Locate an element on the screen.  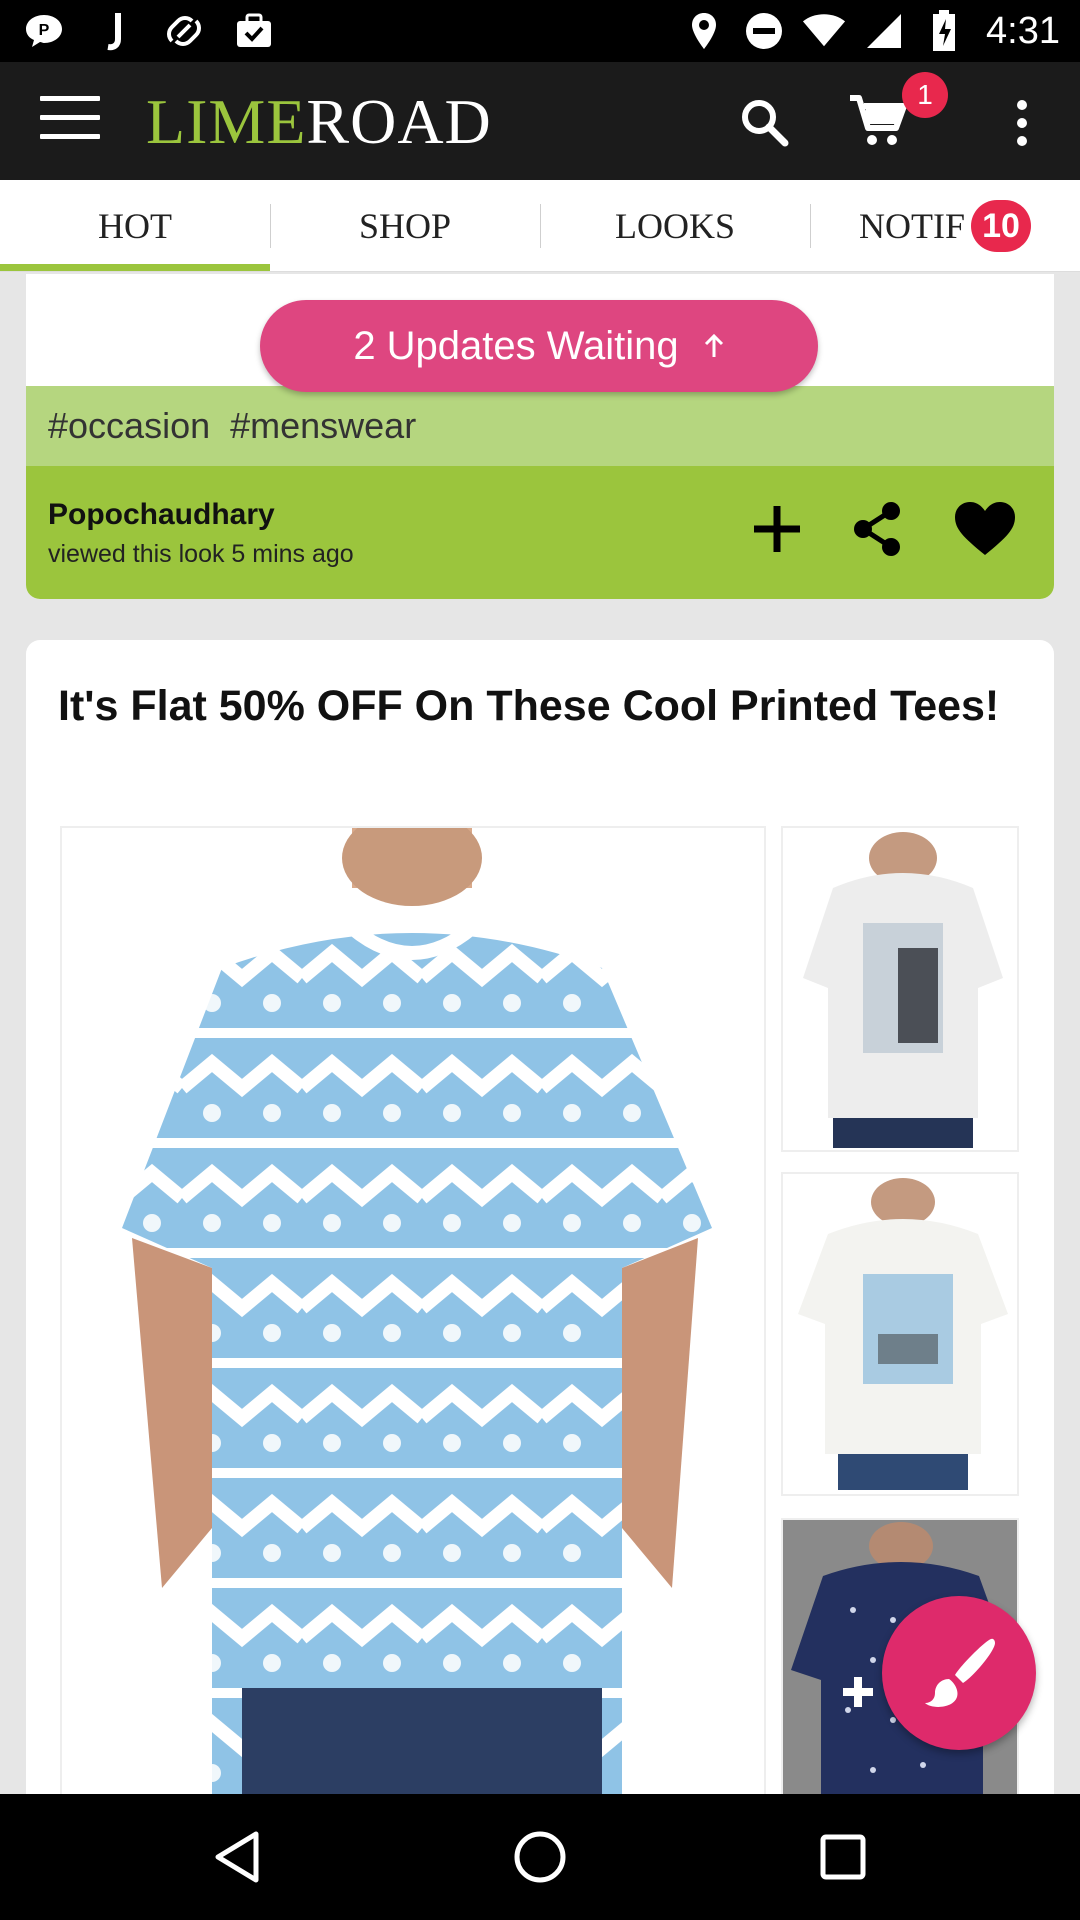
arrow-up-icon is located at coordinates (713, 345).